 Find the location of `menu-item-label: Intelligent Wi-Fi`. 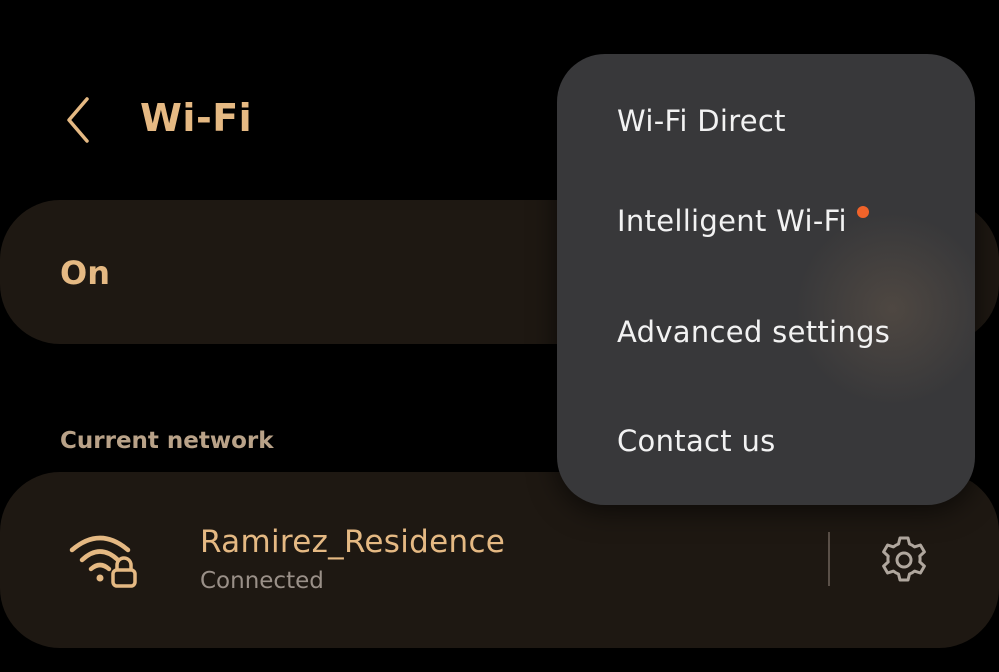

menu-item-label: Intelligent Wi-Fi is located at coordinates (732, 221).